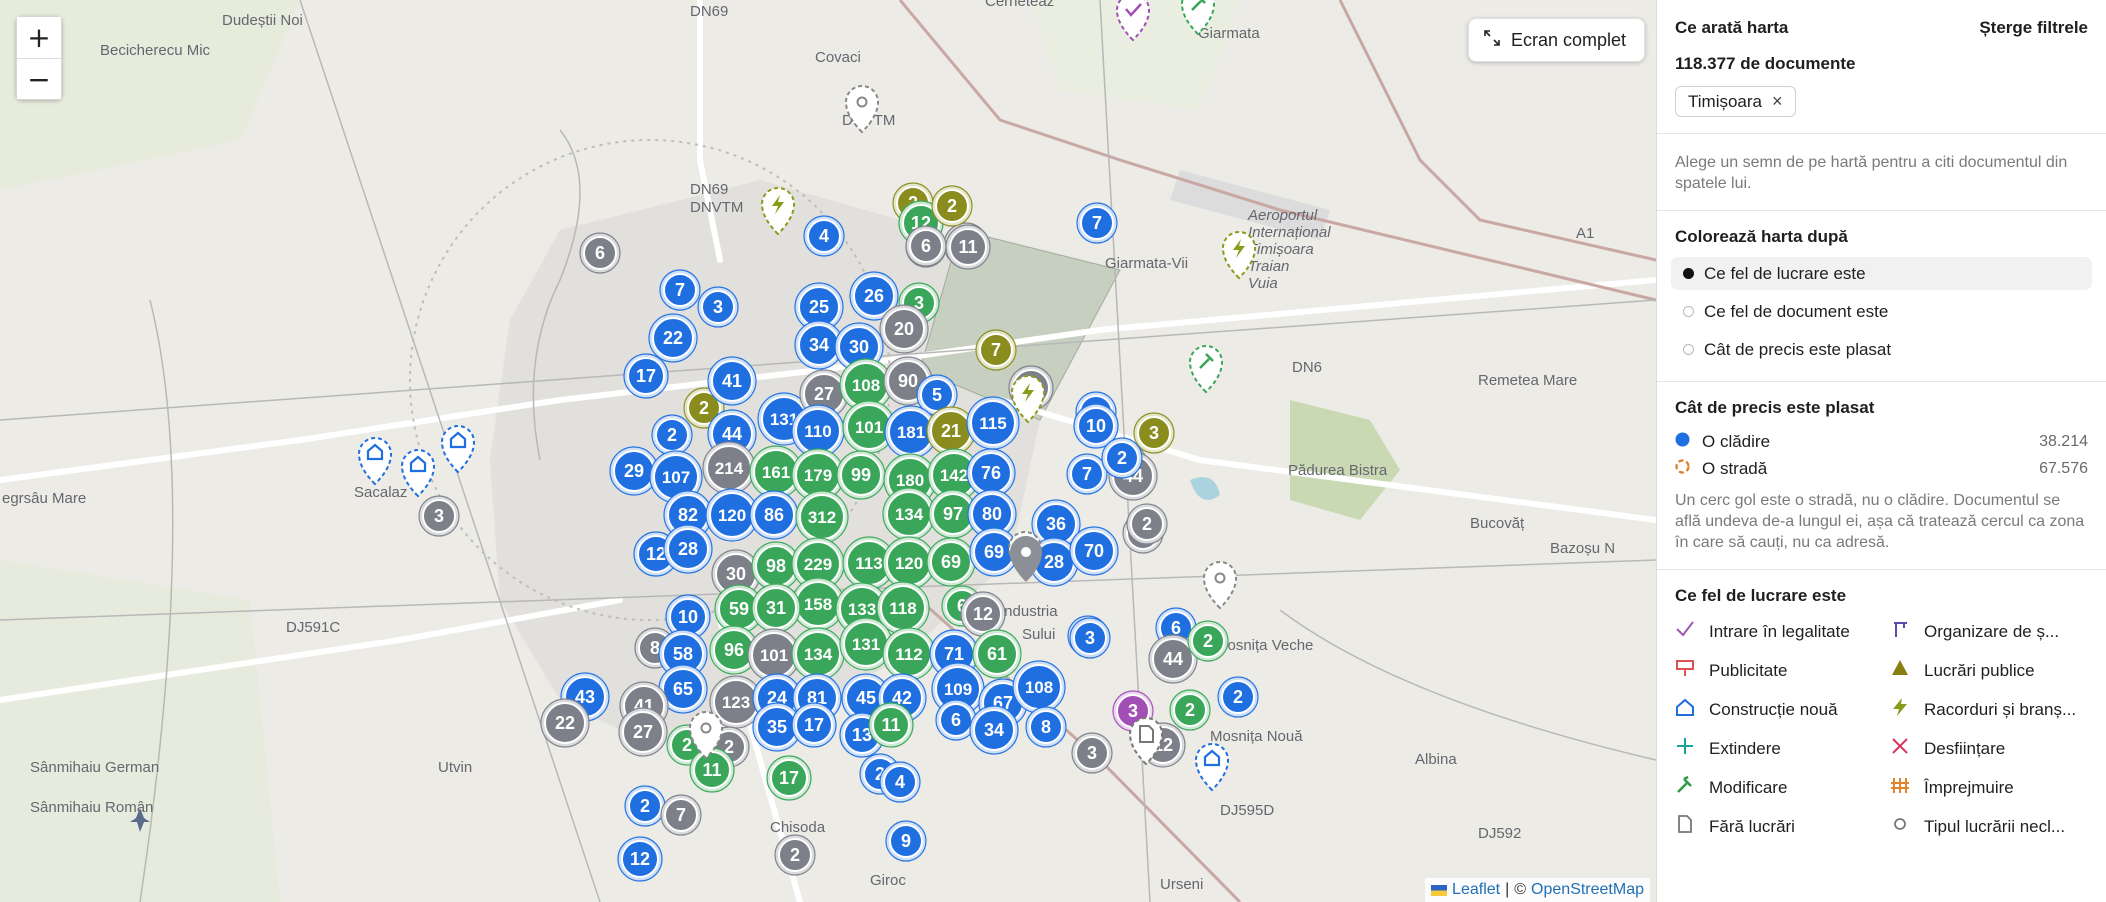 This screenshot has height=902, width=2106. What do you see at coordinates (732, 381) in the screenshot?
I see `cluster-marker: 41` at bounding box center [732, 381].